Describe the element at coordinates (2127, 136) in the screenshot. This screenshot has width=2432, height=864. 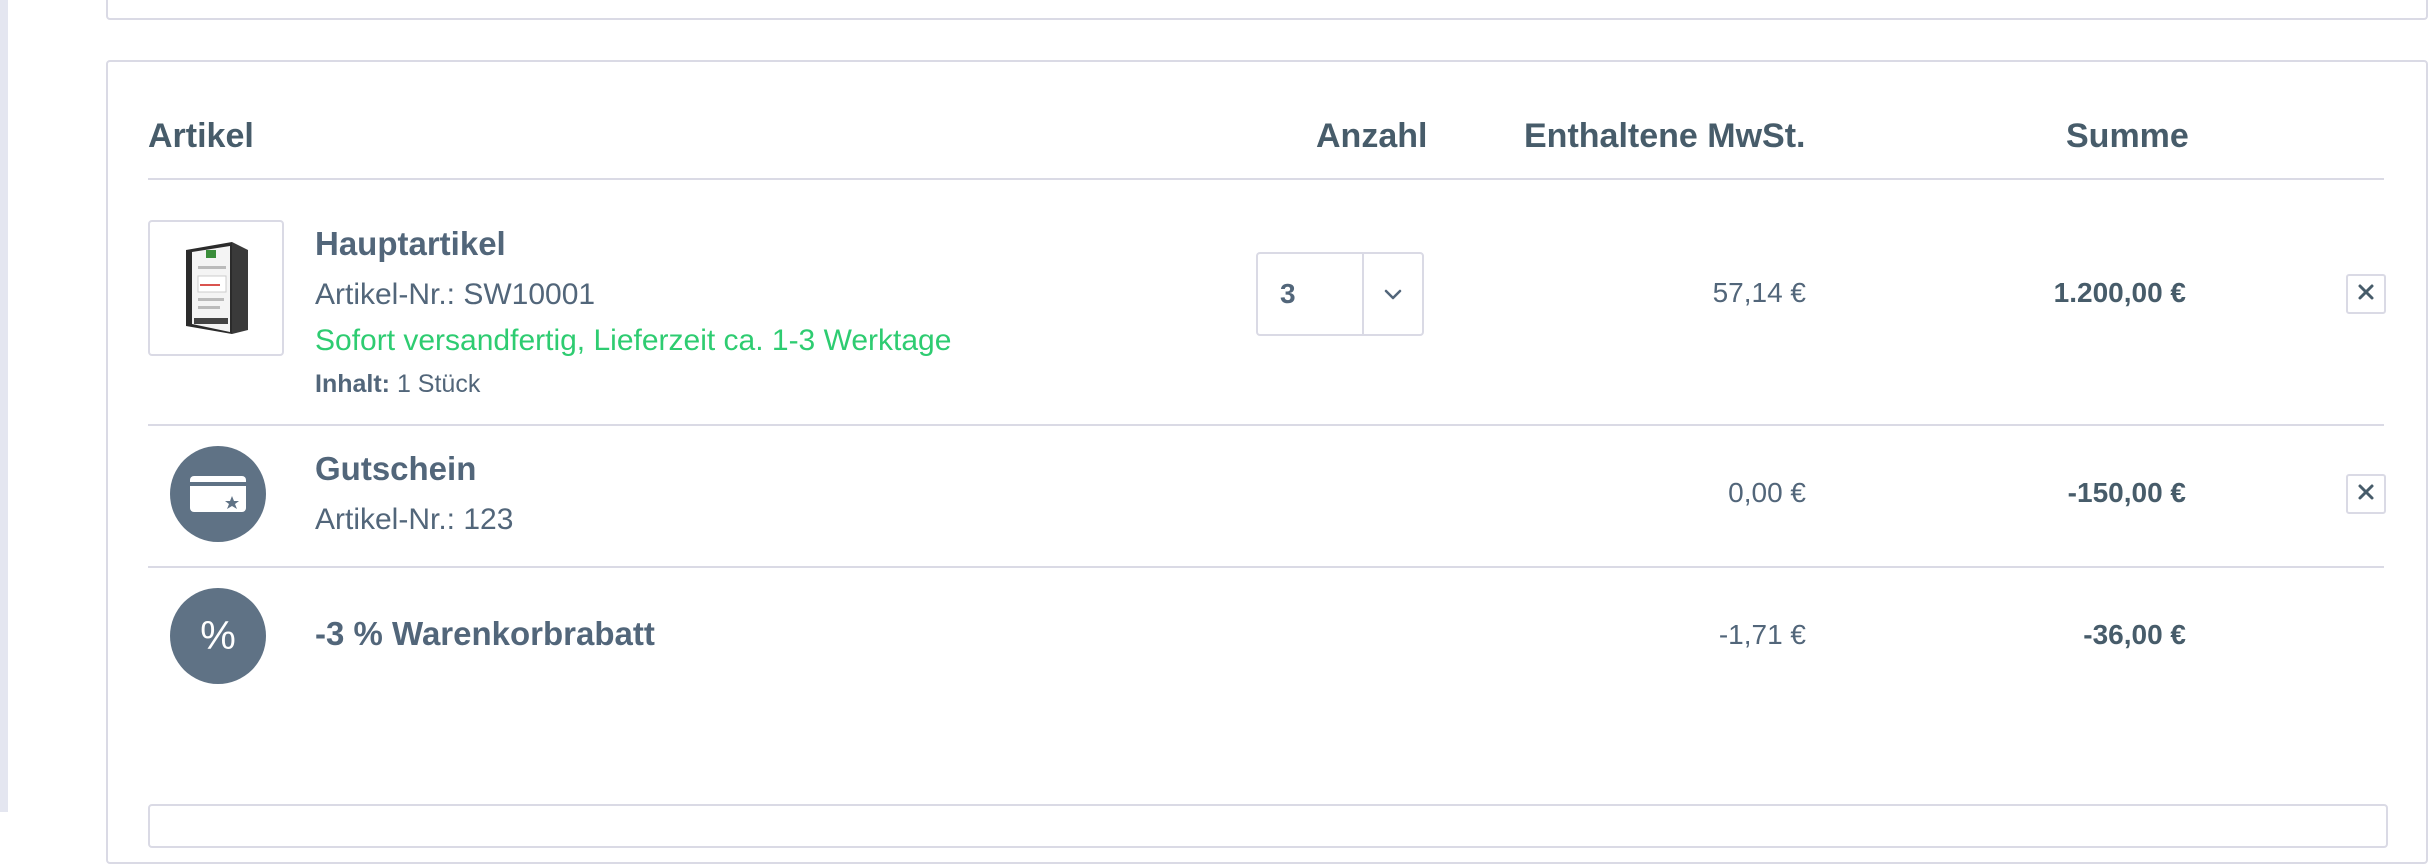
I see `column-header-total: Summe` at that location.